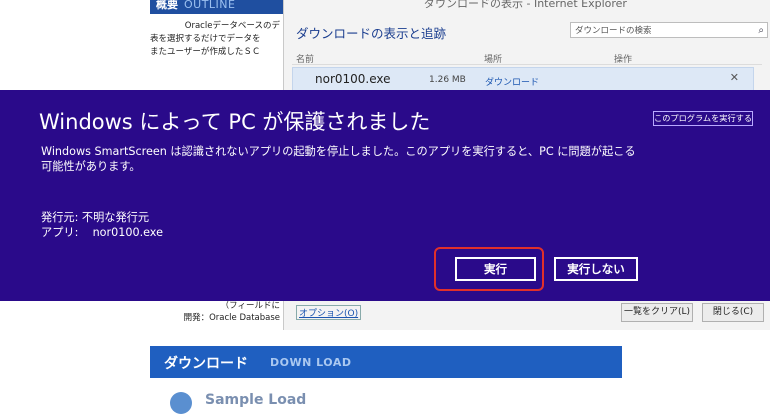 Image resolution: width=770 pixels, height=414 pixels. I want to click on run-program-link: このプログラムを実行する, so click(703, 118).